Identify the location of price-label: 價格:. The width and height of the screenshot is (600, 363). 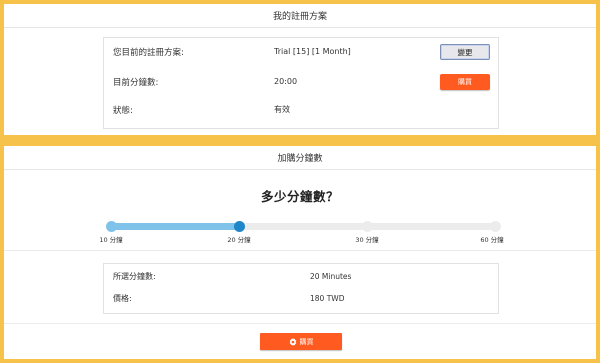
(122, 298).